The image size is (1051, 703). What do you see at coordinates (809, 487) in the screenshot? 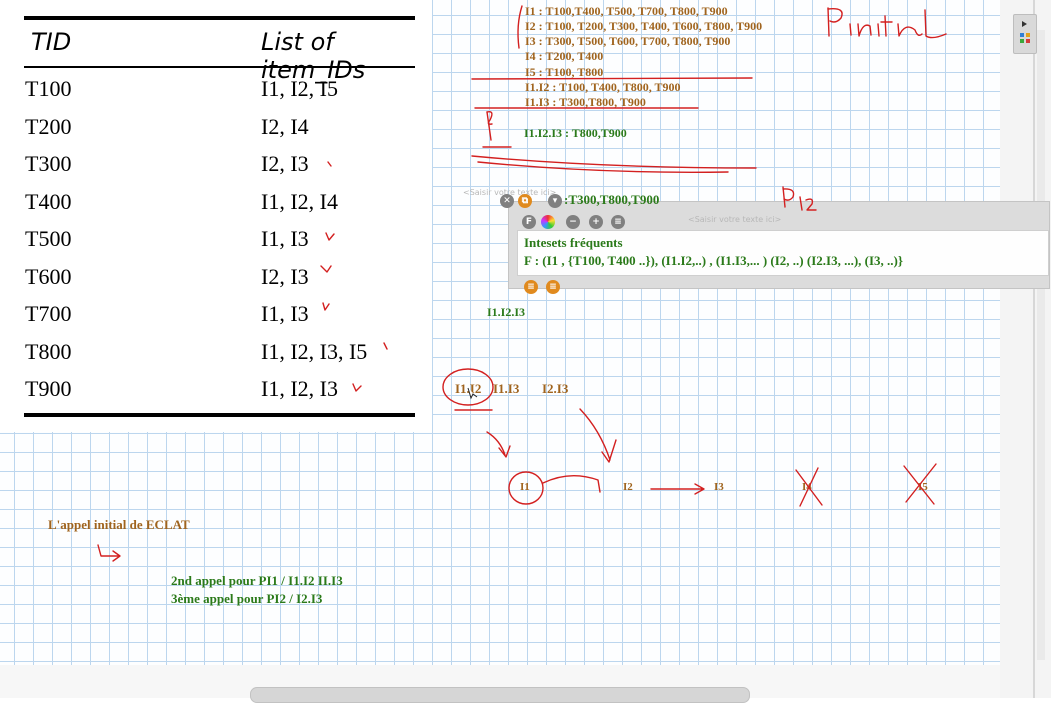
I see `cross-i4` at bounding box center [809, 487].